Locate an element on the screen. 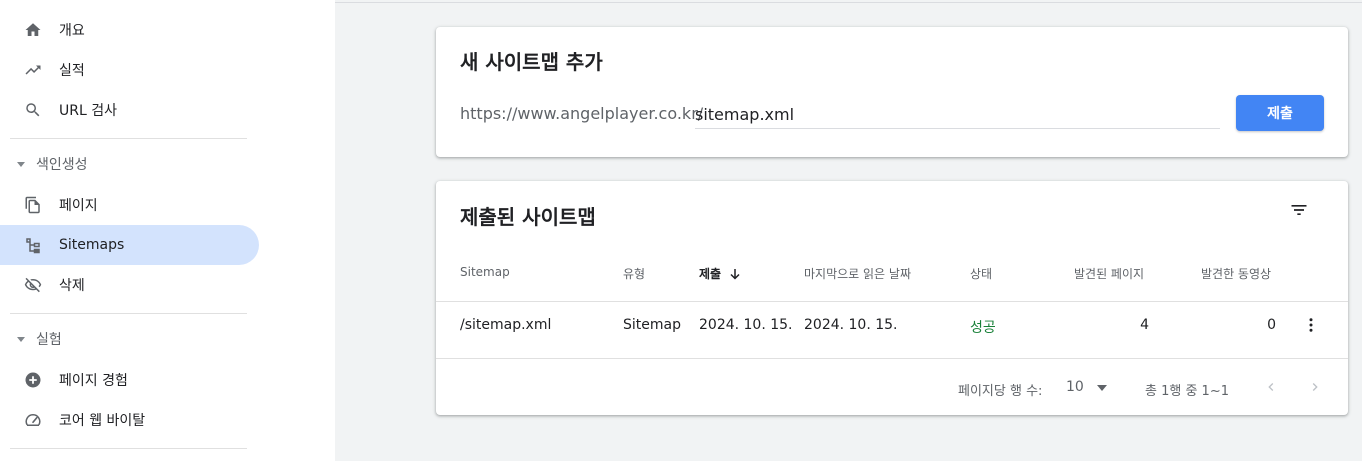 The image size is (1362, 461). cell-pages: 4 is located at coordinates (1144, 325).